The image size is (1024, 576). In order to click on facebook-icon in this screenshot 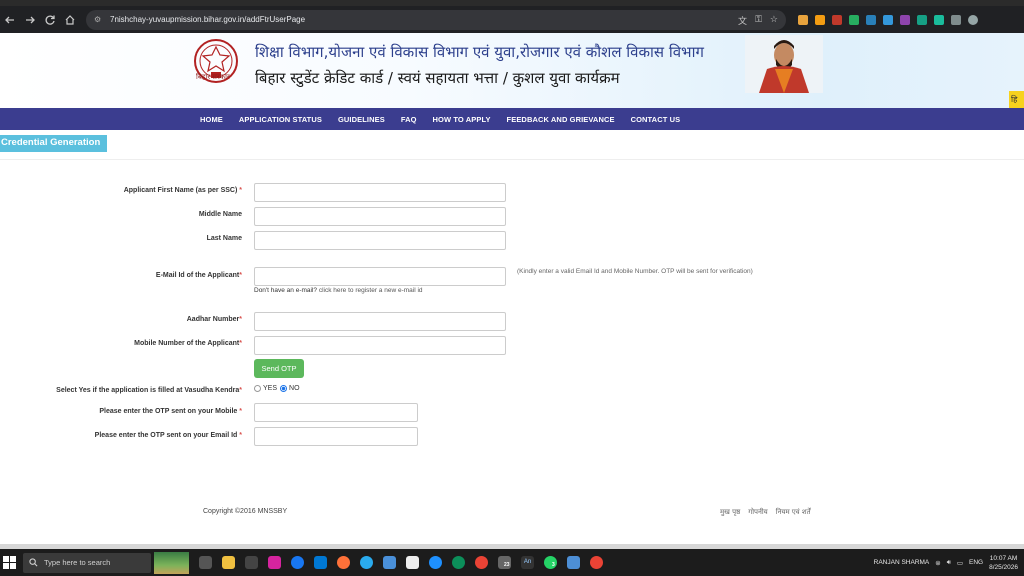, I will do `click(297, 562)`.